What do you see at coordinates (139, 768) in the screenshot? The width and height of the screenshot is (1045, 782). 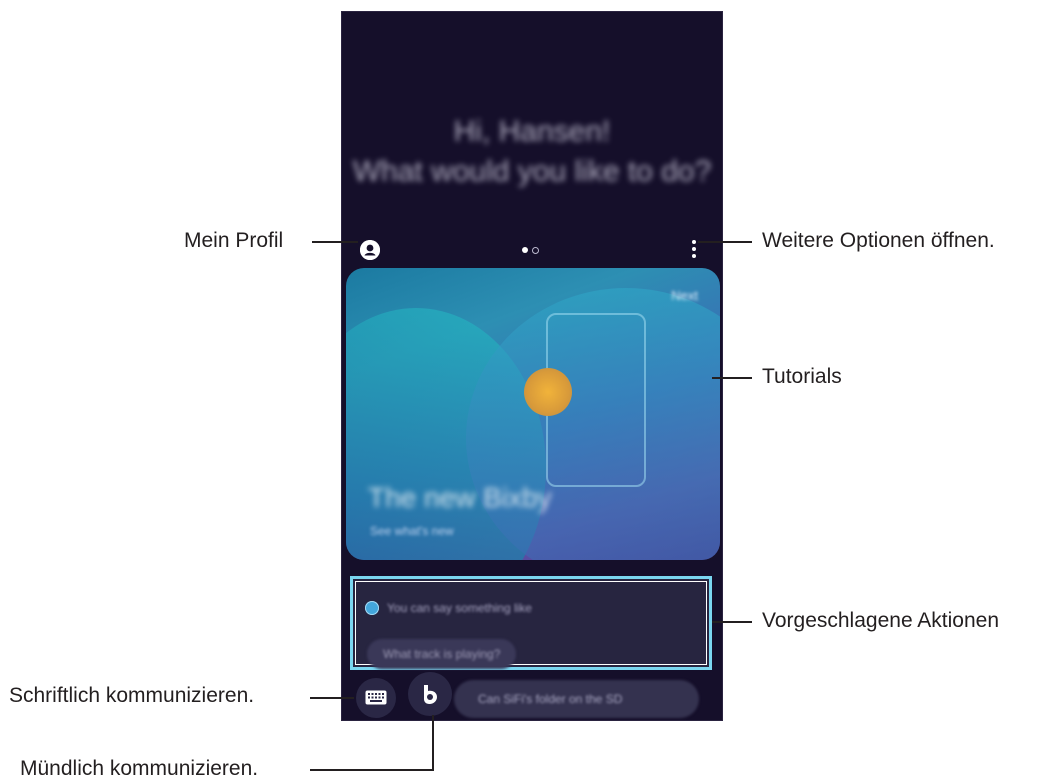 I see `callout-speak: Mündlich kommunizieren.` at bounding box center [139, 768].